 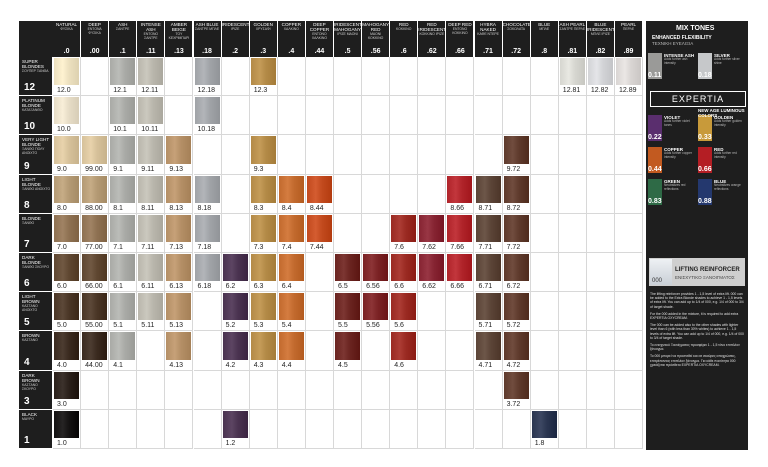 What do you see at coordinates (95, 312) in the screenshot?
I see `shade-cell: 55.00` at bounding box center [95, 312].